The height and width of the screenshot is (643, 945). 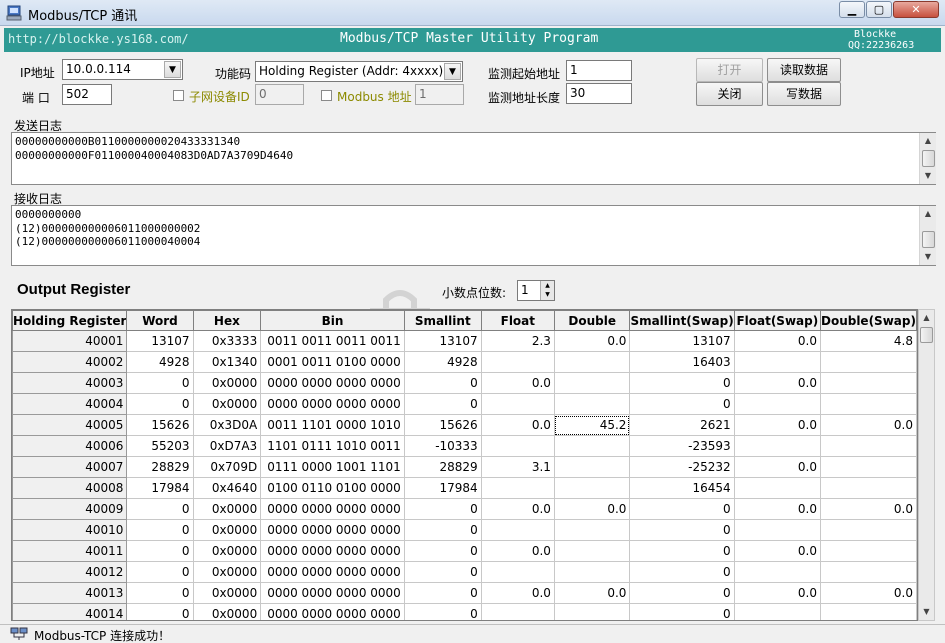 I want to click on table-cell: 45.2, so click(x=592, y=425).